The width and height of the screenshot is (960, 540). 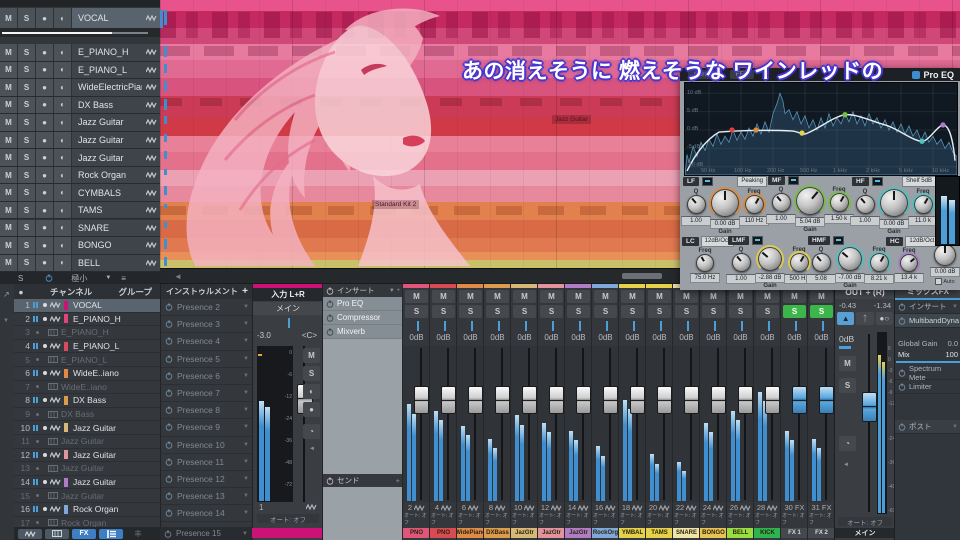 I want to click on strip-label: YMBAL, so click(x=632, y=533).